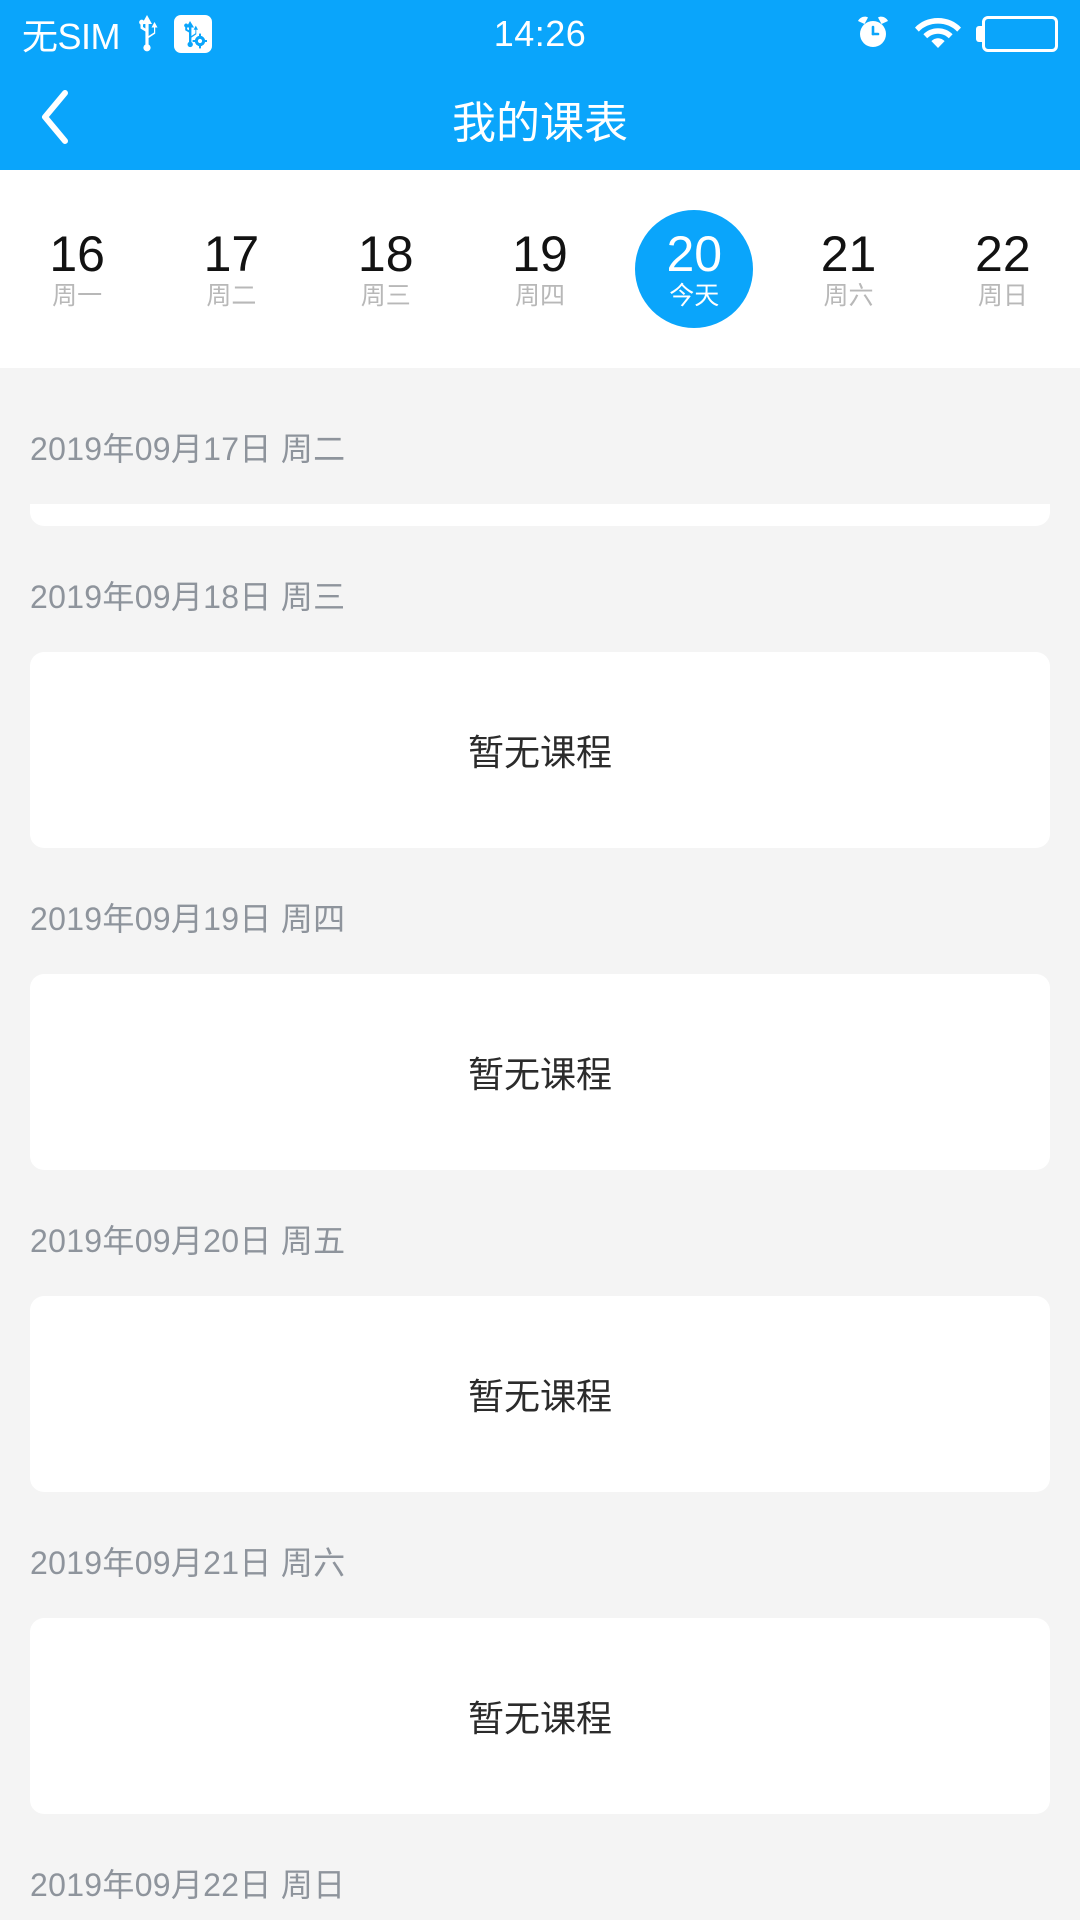 This screenshot has width=1080, height=1920. What do you see at coordinates (938, 34) in the screenshot?
I see `wifi-icon` at bounding box center [938, 34].